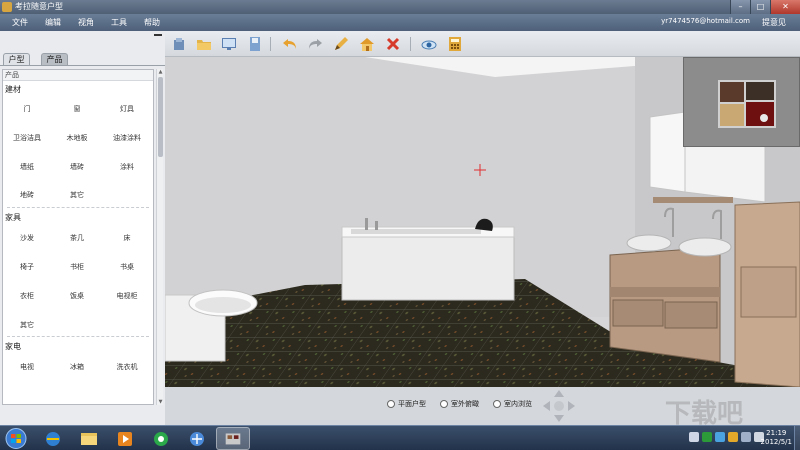  Describe the element at coordinates (159, 237) in the screenshot. I see `list-scrollbar: ▲ ▼` at that location.